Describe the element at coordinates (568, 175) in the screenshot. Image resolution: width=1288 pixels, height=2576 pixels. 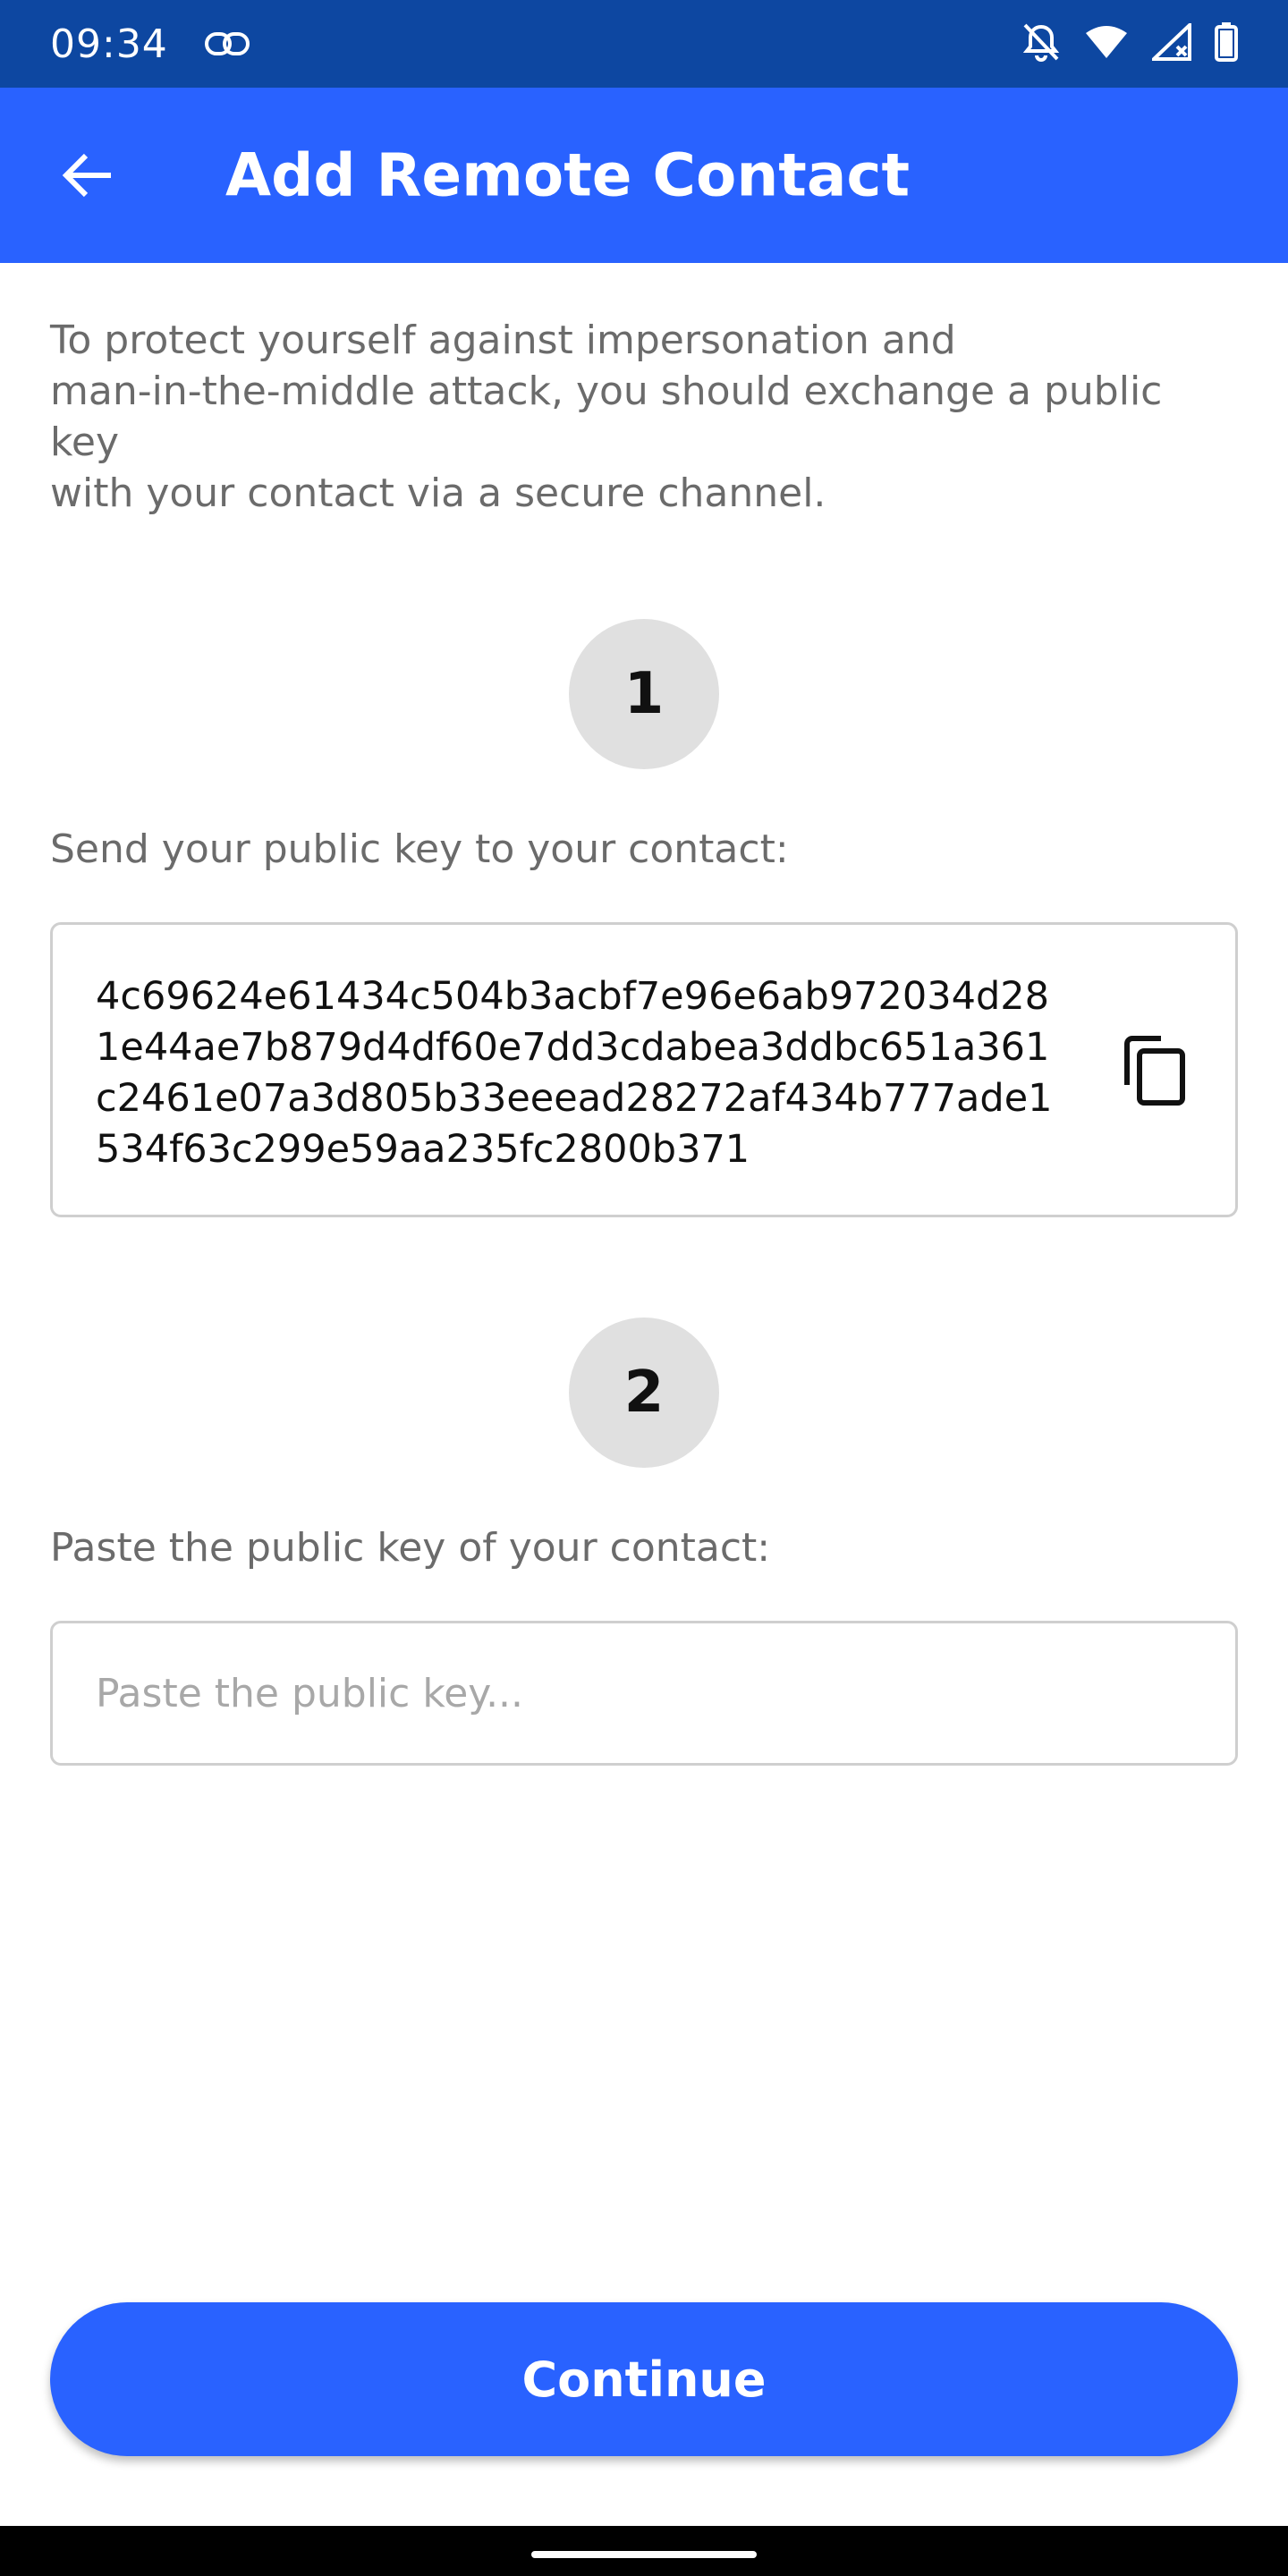
I see `page-title: Add Remote Contact` at that location.